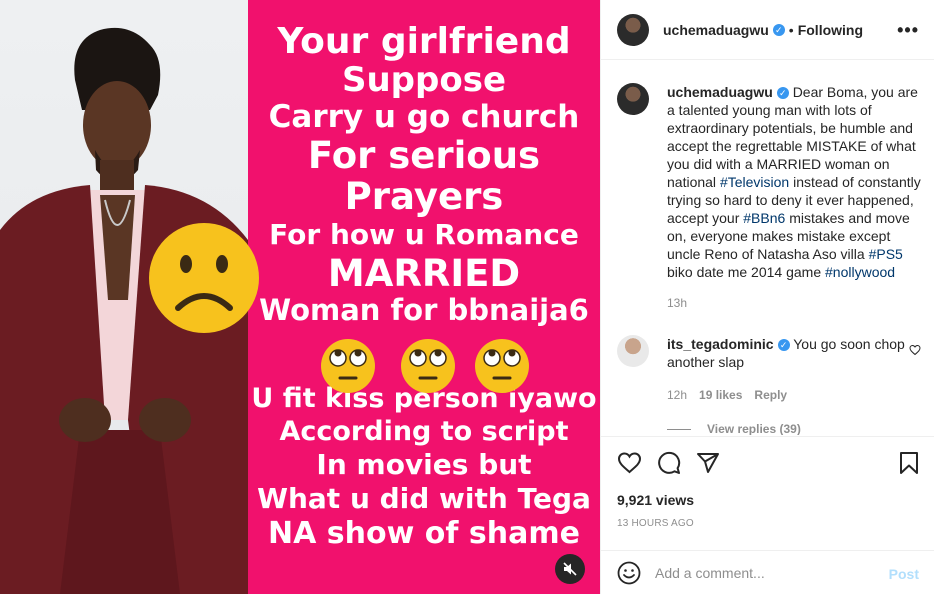 The image size is (934, 594). What do you see at coordinates (424, 431) in the screenshot?
I see `overlay-line: According to script` at bounding box center [424, 431].